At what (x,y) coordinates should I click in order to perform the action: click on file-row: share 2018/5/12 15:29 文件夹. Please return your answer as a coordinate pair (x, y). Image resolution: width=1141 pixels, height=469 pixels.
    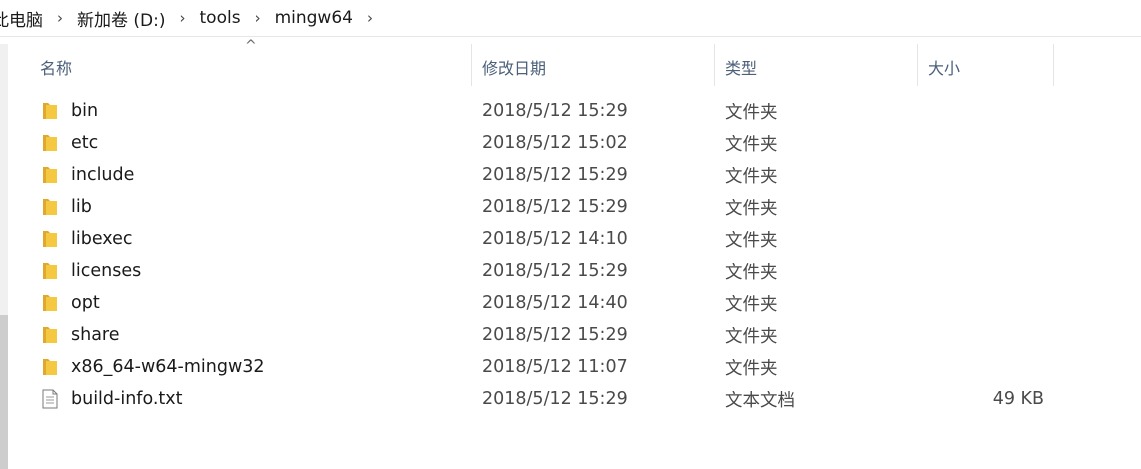
    Looking at the image, I should click on (570, 335).